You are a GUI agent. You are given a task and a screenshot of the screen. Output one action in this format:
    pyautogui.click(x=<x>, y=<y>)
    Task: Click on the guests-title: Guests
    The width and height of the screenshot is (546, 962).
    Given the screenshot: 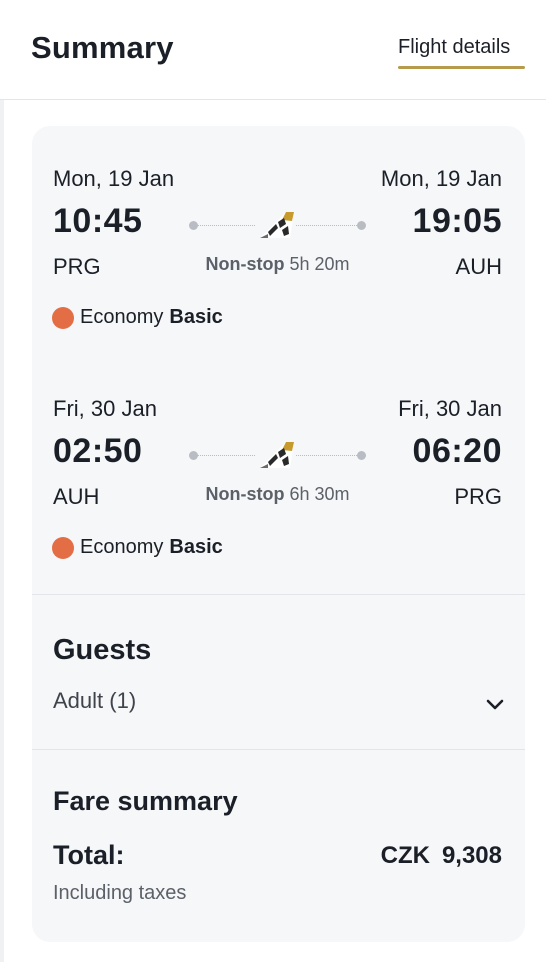 What is the action you would take?
    pyautogui.click(x=102, y=650)
    